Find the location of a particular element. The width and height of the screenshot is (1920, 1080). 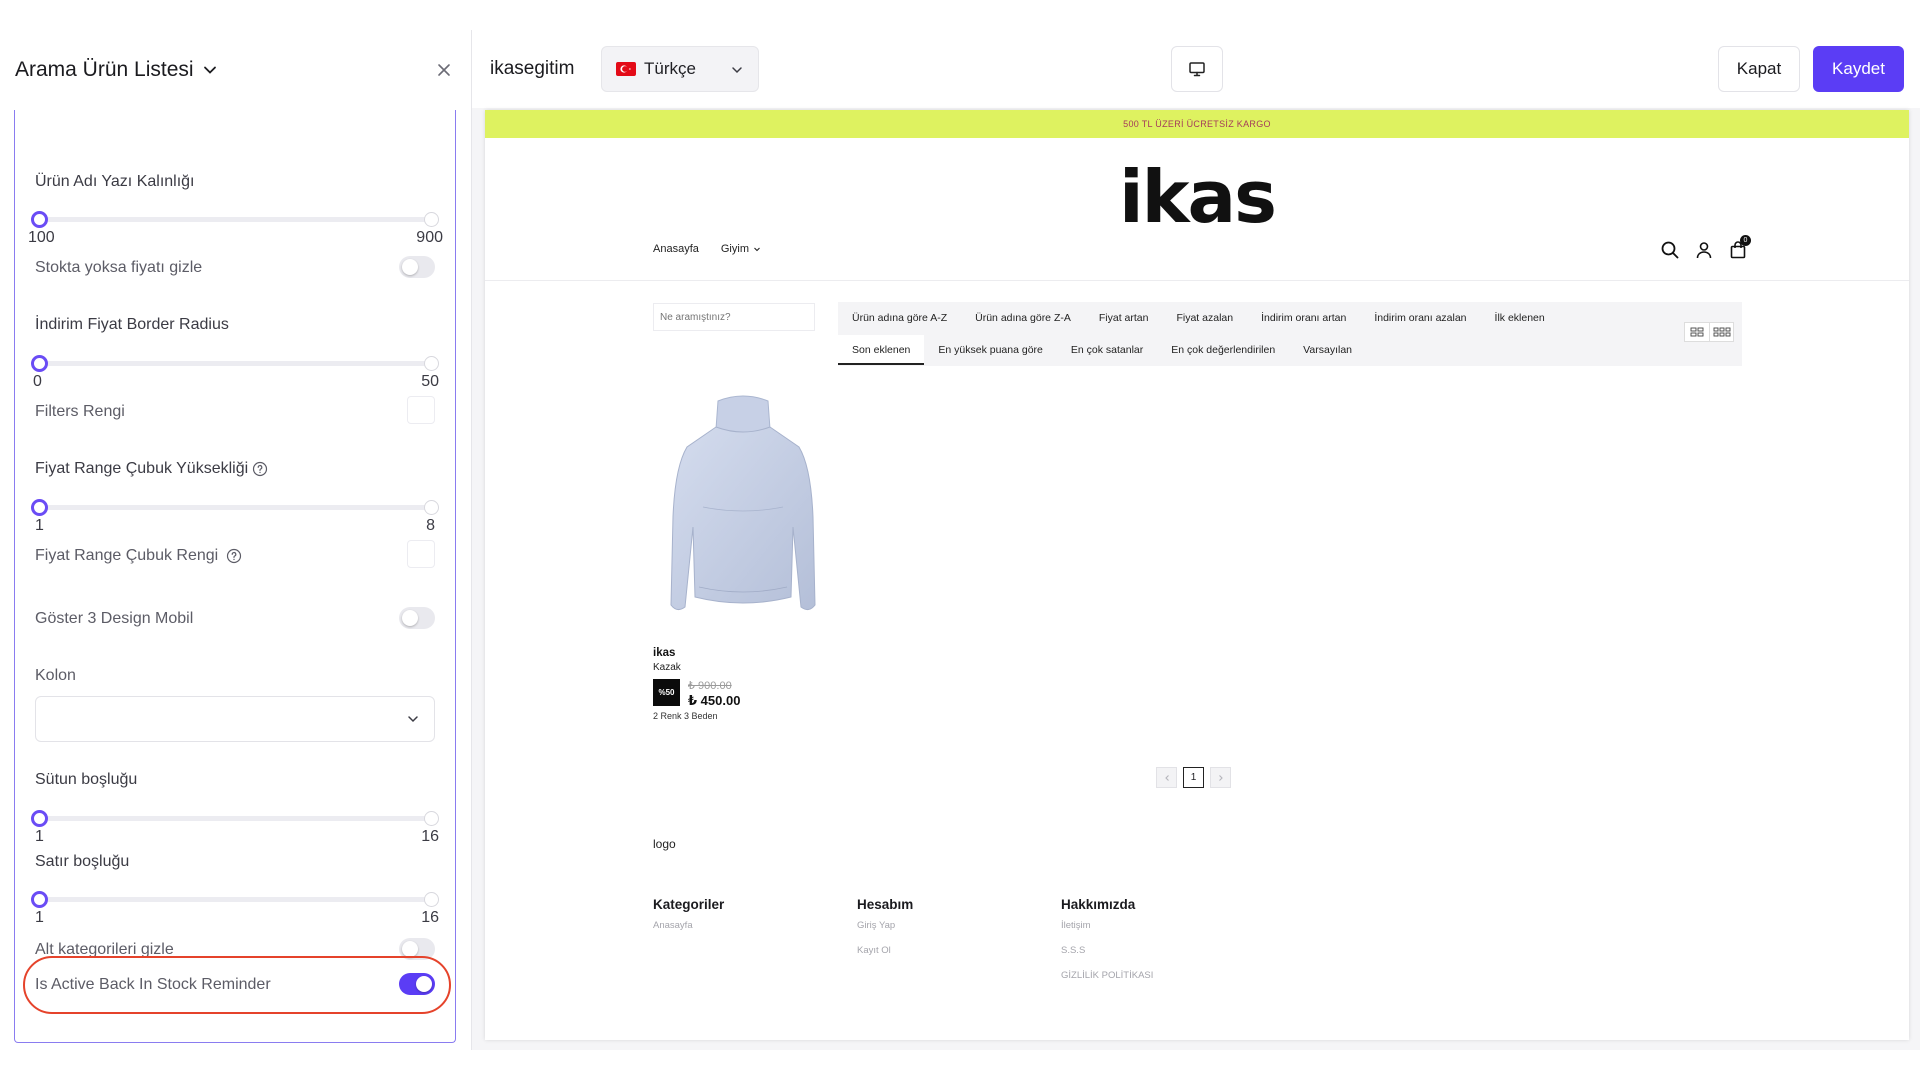

nav-item-clothing: Giyim is located at coordinates (741, 249).